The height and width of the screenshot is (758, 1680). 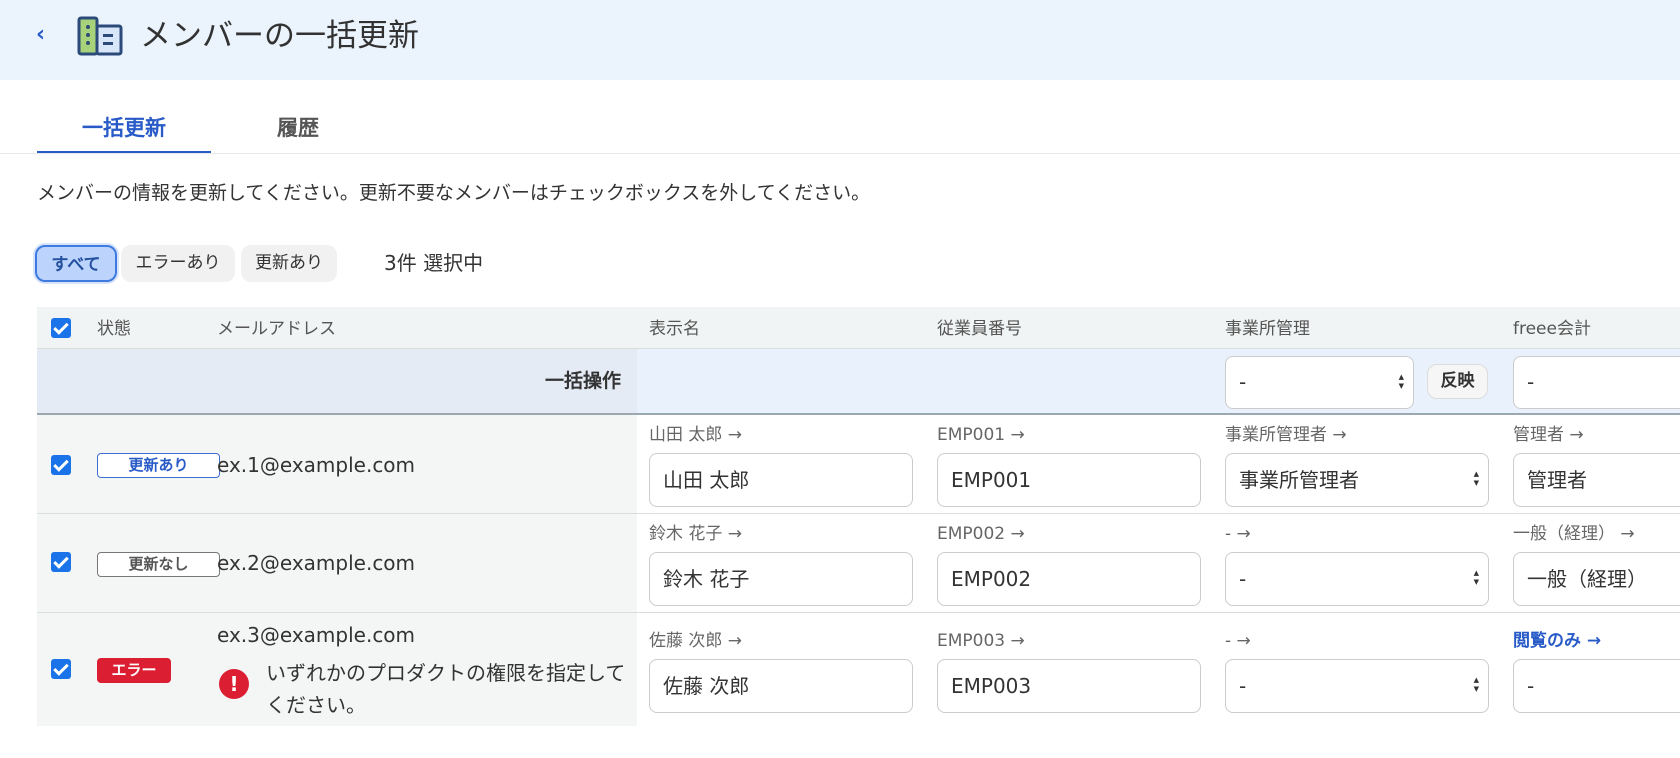 What do you see at coordinates (1574, 534) in the screenshot?
I see `freee-previous-value: 一般（経理） →` at bounding box center [1574, 534].